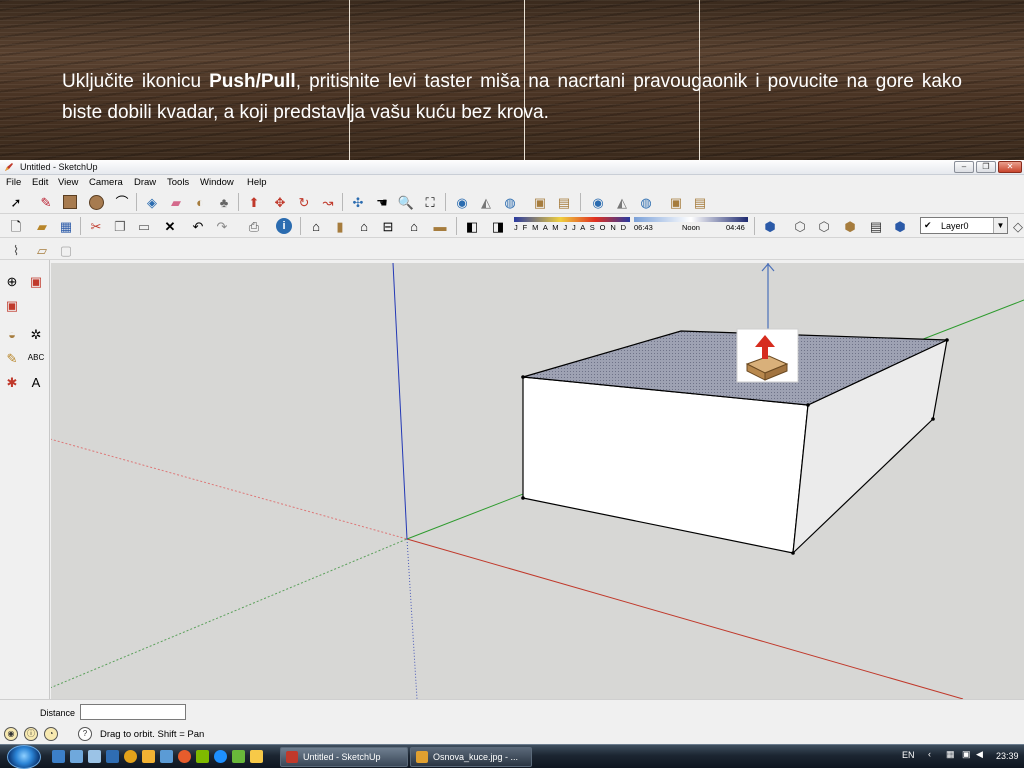  What do you see at coordinates (85, 734) in the screenshot?
I see `help-icon: ?` at bounding box center [85, 734].